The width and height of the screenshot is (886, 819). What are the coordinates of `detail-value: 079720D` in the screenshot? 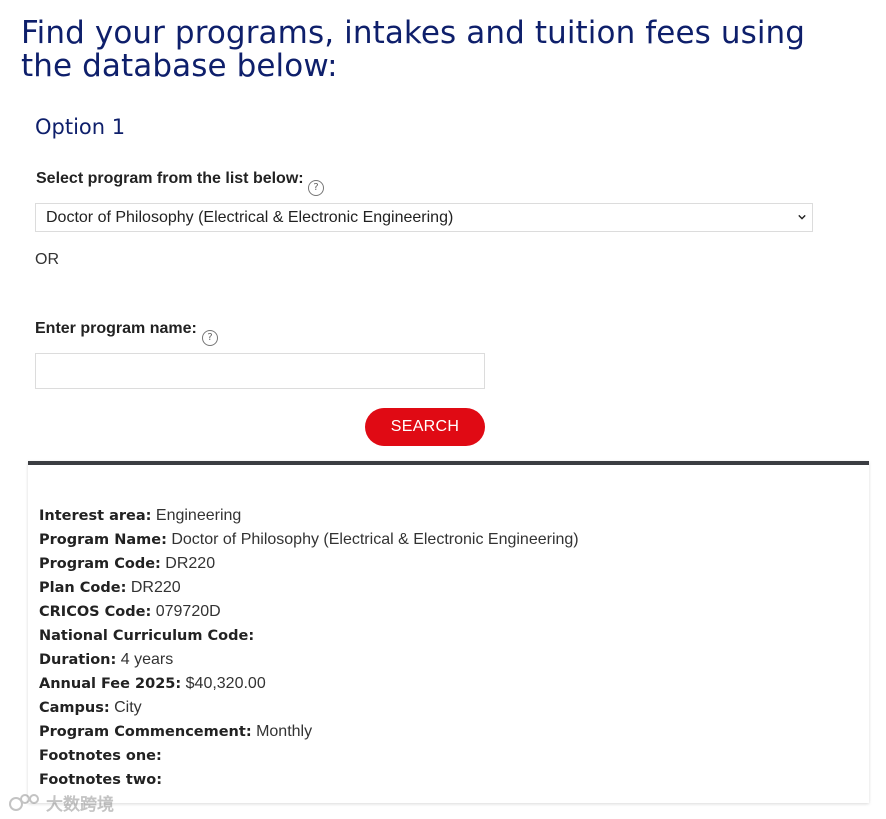 It's located at (188, 611).